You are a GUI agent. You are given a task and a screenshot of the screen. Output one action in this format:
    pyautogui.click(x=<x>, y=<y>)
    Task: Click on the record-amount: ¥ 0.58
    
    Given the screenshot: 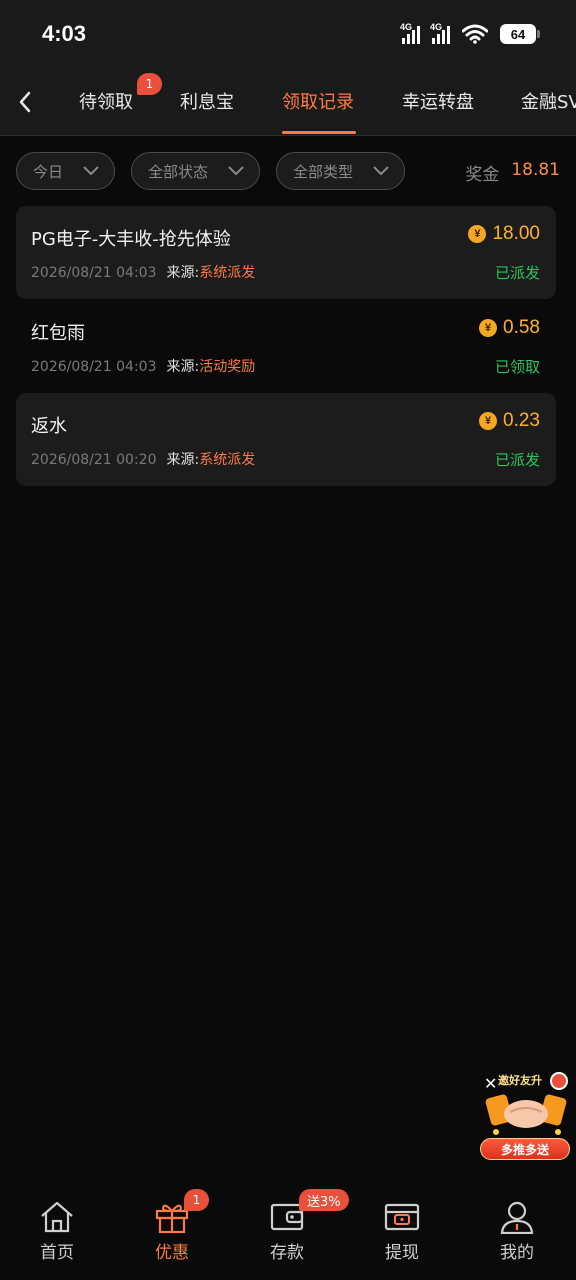 What is the action you would take?
    pyautogui.click(x=509, y=328)
    